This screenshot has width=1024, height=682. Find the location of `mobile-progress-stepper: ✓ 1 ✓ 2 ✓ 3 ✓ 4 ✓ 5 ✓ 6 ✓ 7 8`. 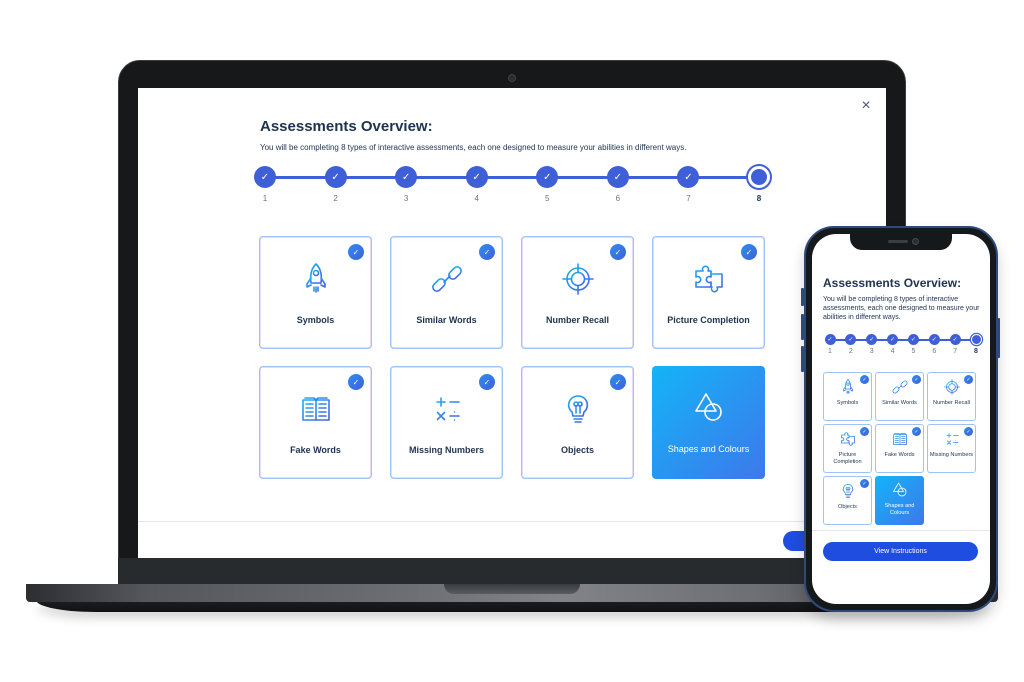

mobile-progress-stepper: ✓ 1 ✓ 2 ✓ 3 ✓ 4 ✓ 5 ✓ 6 ✓ 7 8 is located at coordinates (903, 349).